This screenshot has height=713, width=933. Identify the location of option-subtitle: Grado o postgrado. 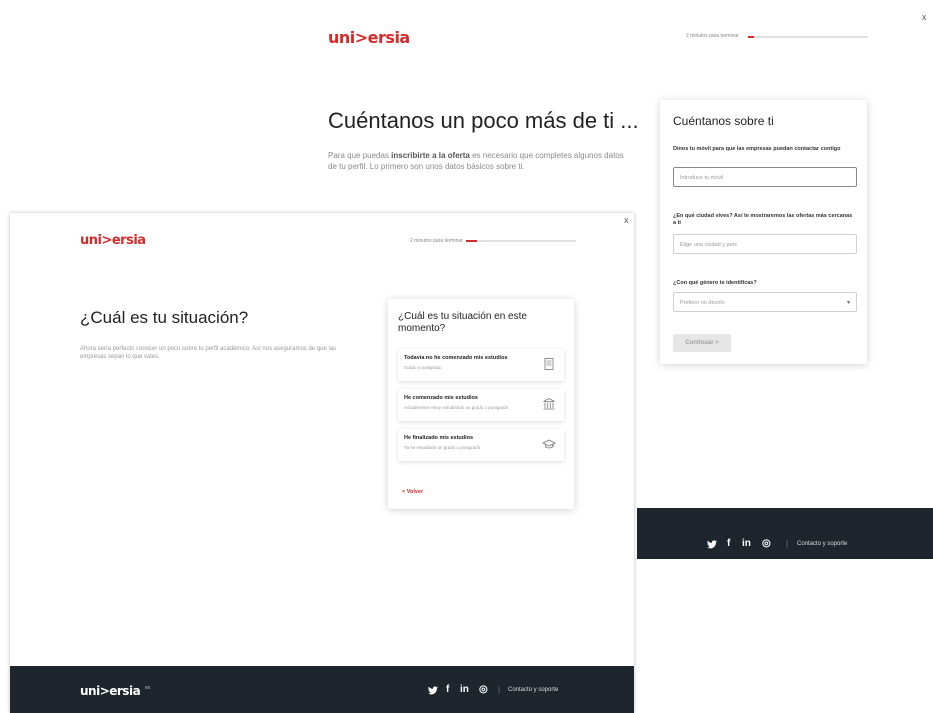
(423, 367).